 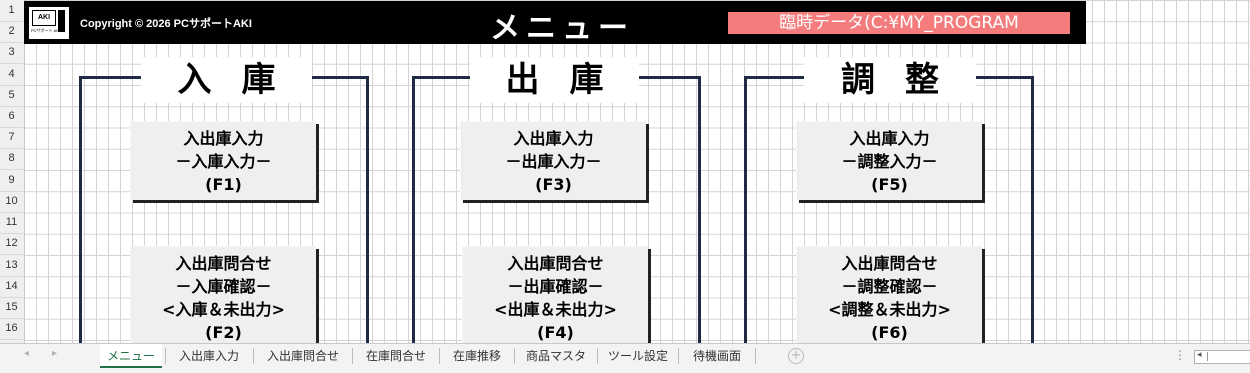 What do you see at coordinates (11, 266) in the screenshot?
I see `row-number: 13` at bounding box center [11, 266].